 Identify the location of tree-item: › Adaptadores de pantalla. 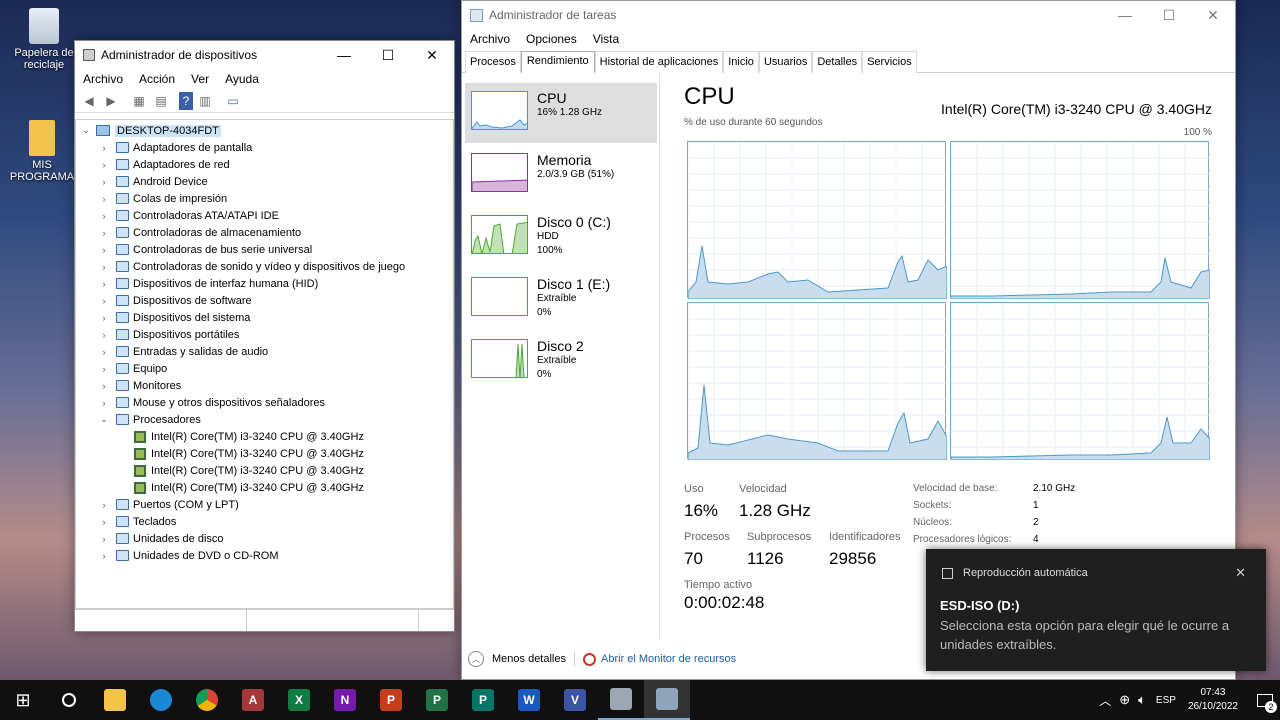
(264, 147).